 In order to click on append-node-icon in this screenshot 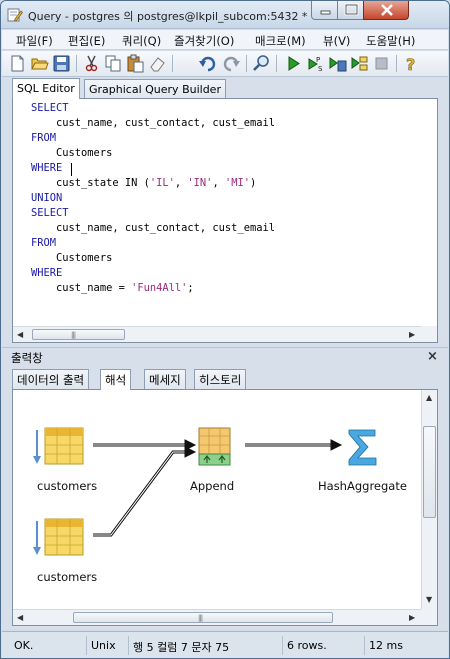, I will do `click(214, 446)`.